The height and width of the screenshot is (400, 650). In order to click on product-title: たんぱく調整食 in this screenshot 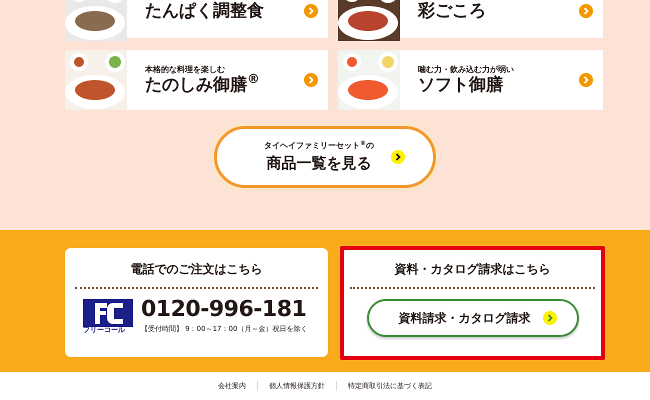, I will do `click(205, 11)`.